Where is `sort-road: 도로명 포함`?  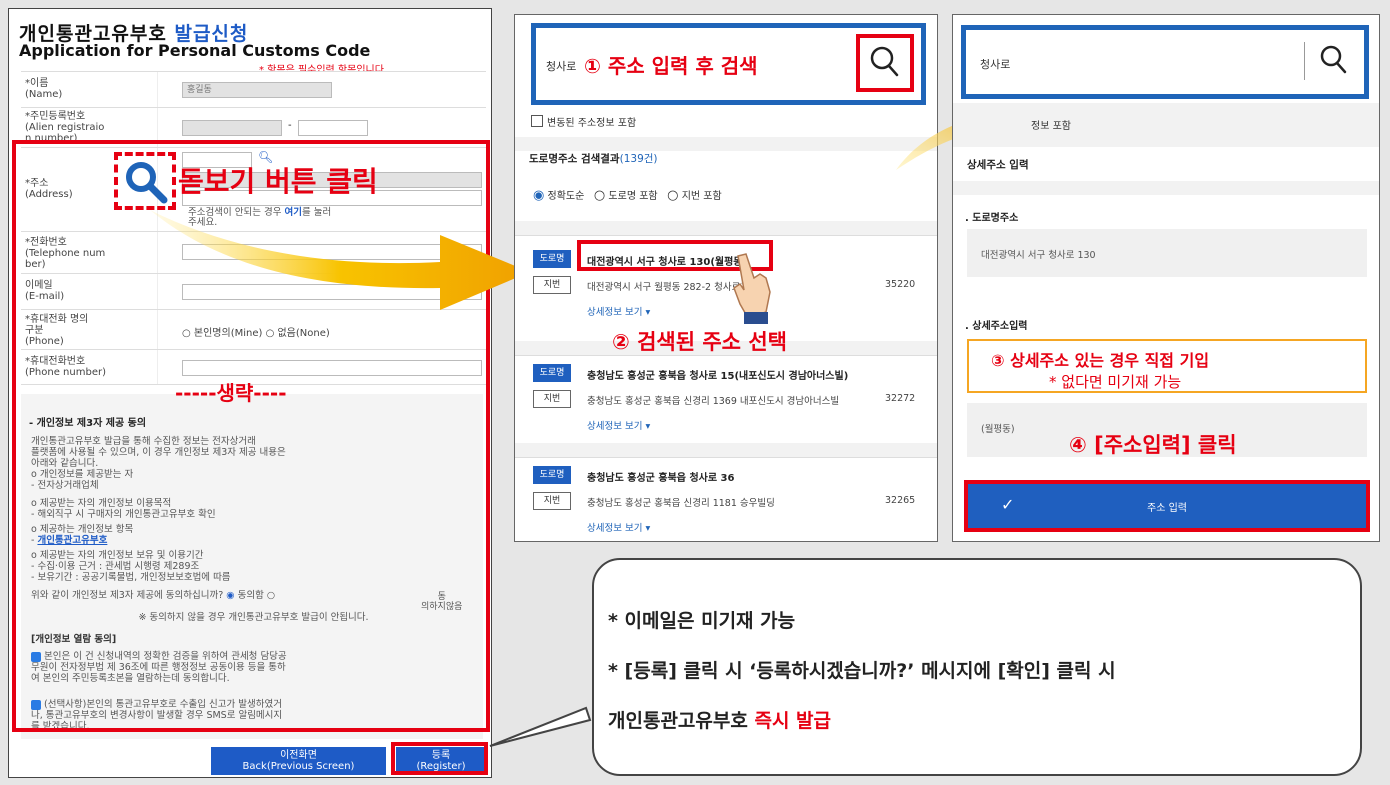
sort-road: 도로명 포함 is located at coordinates (632, 196).